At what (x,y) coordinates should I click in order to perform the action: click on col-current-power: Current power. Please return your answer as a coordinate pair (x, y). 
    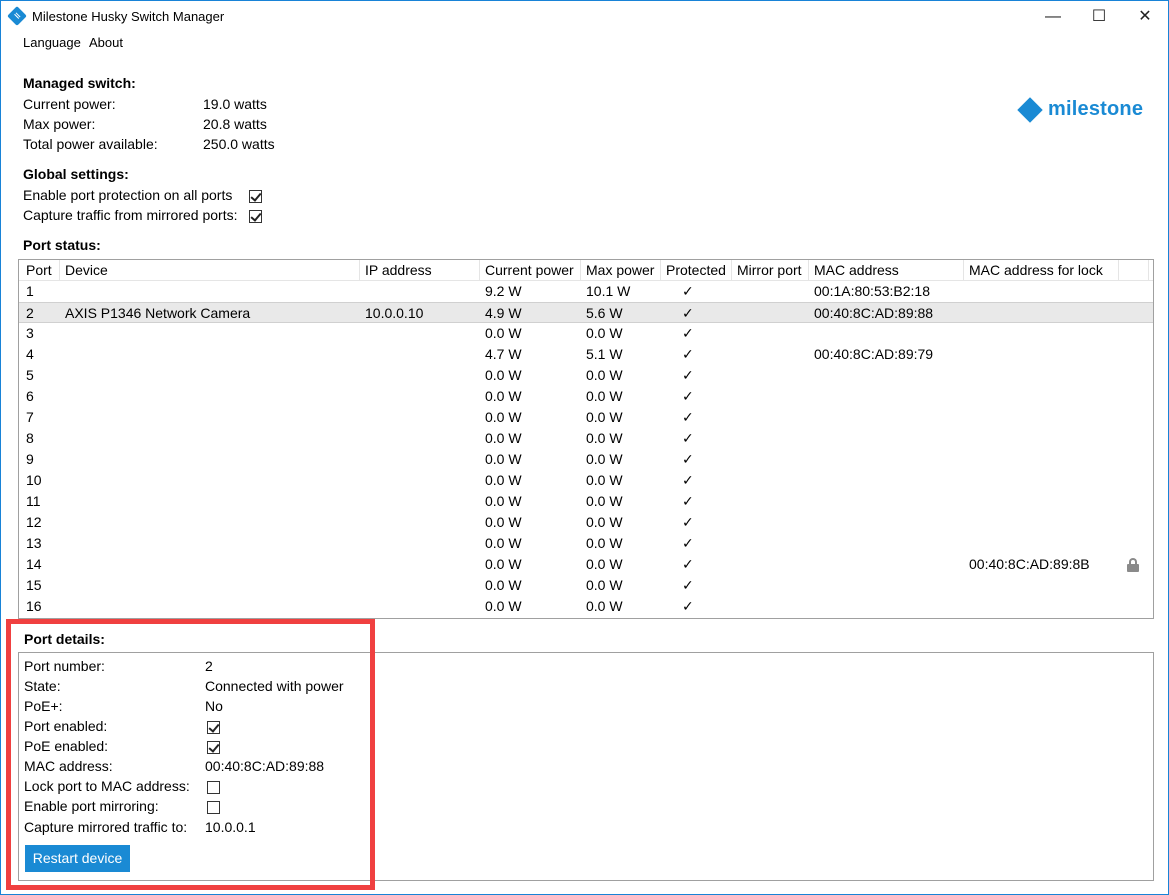
    Looking at the image, I should click on (530, 270).